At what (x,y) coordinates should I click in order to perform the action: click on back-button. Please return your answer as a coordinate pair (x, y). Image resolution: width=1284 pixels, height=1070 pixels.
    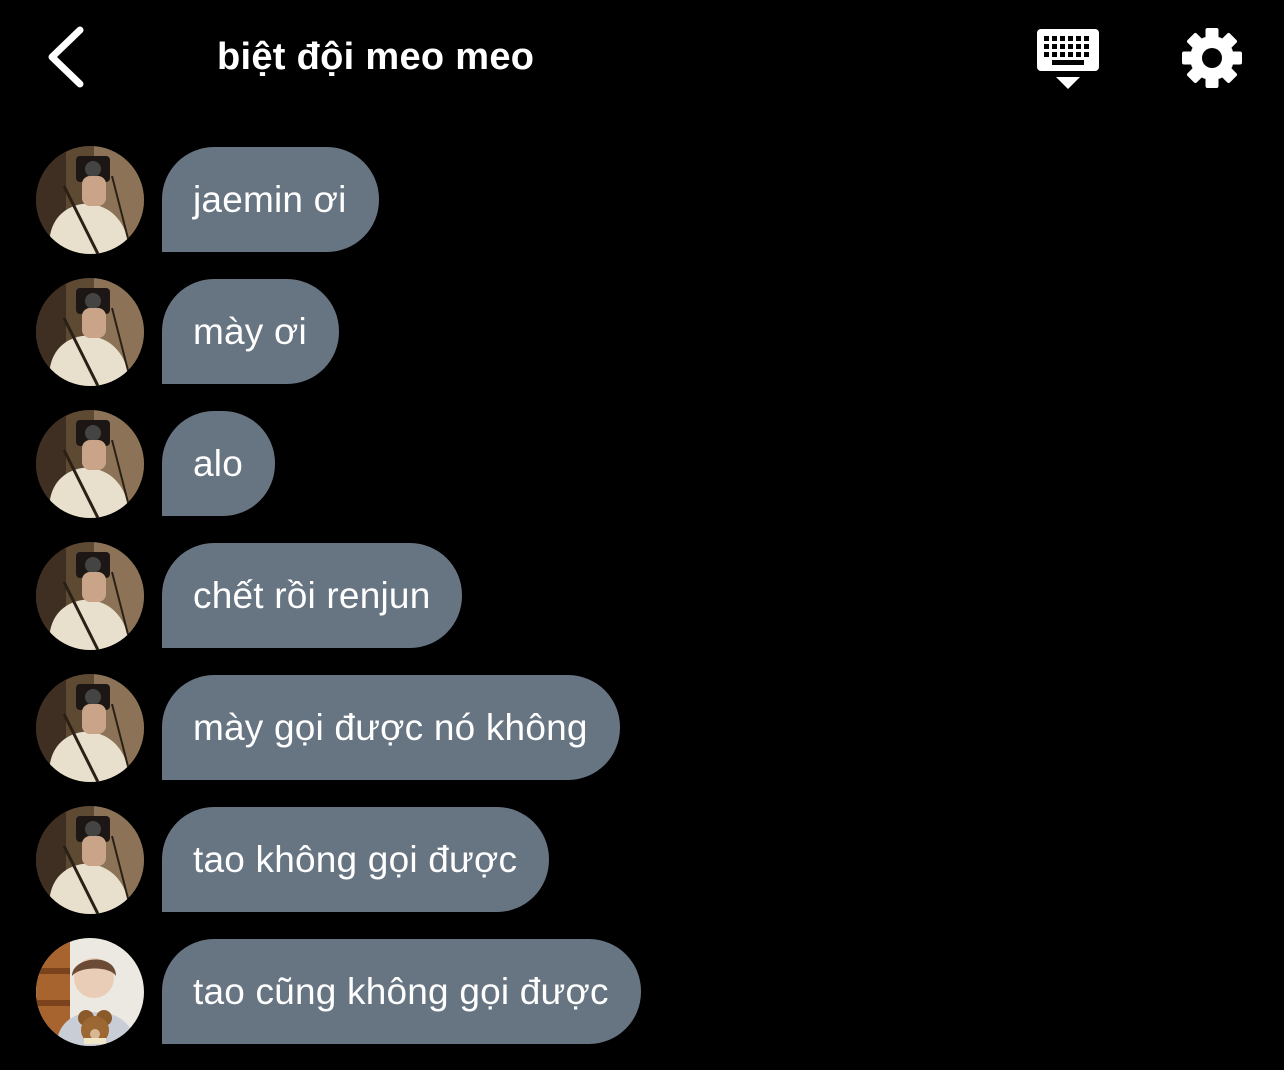
    Looking at the image, I should click on (68, 57).